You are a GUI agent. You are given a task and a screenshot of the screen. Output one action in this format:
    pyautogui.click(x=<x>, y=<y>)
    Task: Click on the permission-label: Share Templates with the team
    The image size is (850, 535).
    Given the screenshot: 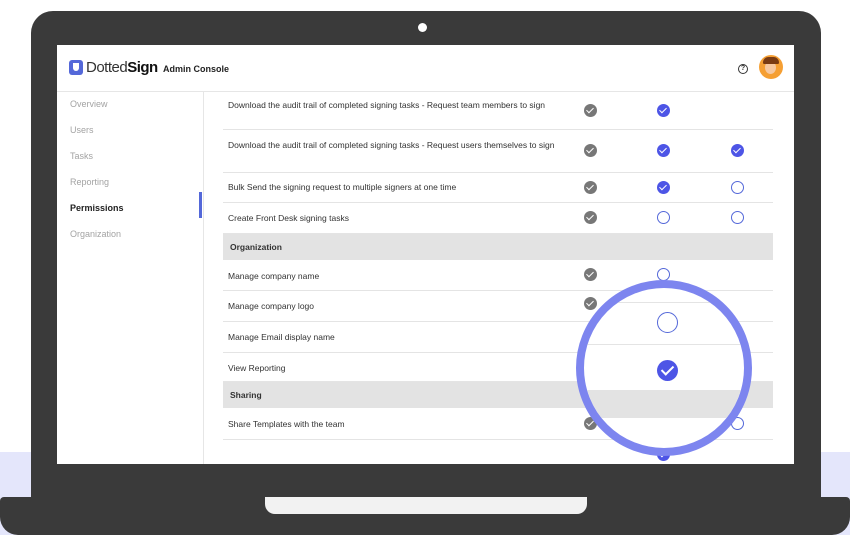 What is the action you would take?
    pyautogui.click(x=286, y=424)
    